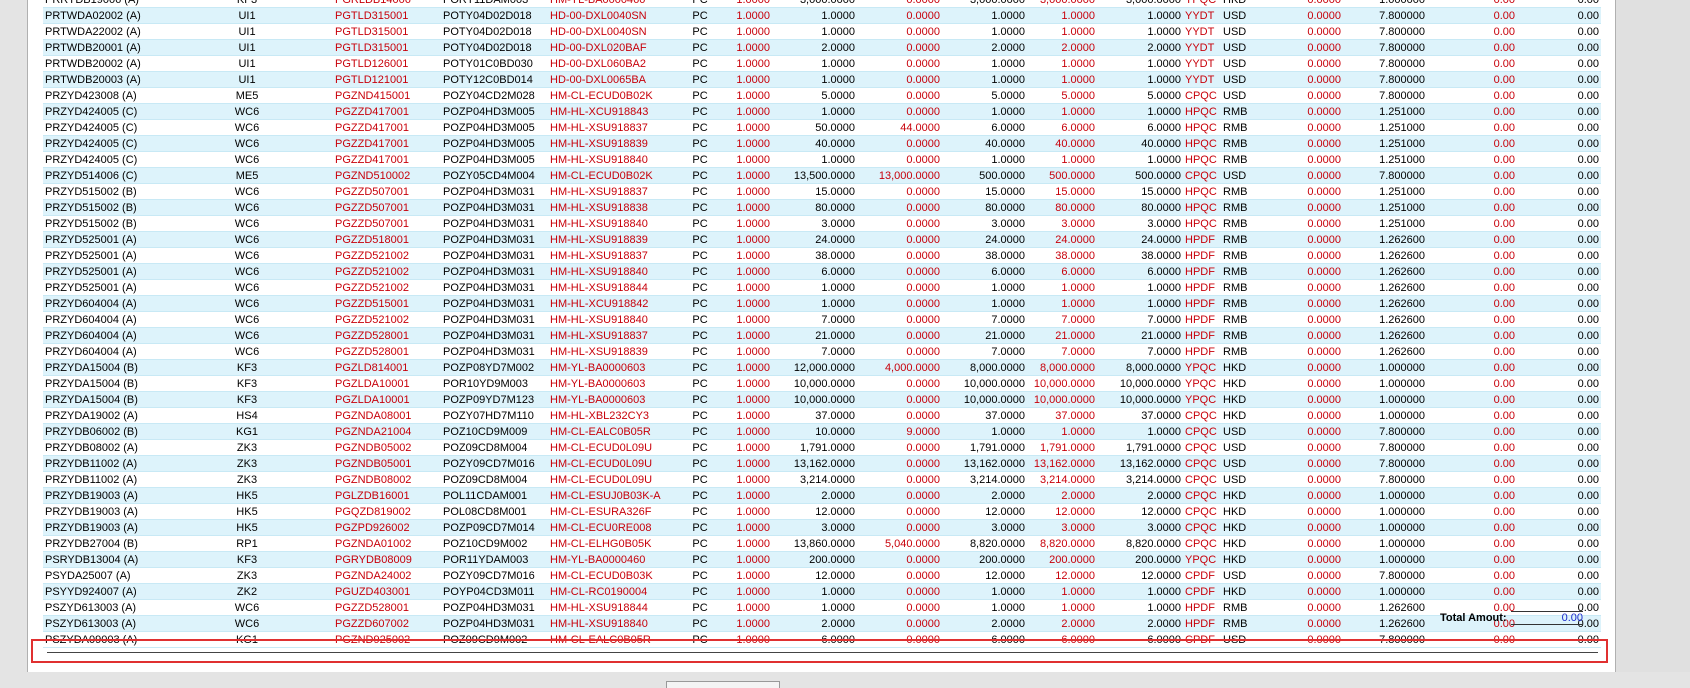 The height and width of the screenshot is (688, 1690). What do you see at coordinates (984, 527) in the screenshot?
I see `cell-qty-balance: 3.0000` at bounding box center [984, 527].